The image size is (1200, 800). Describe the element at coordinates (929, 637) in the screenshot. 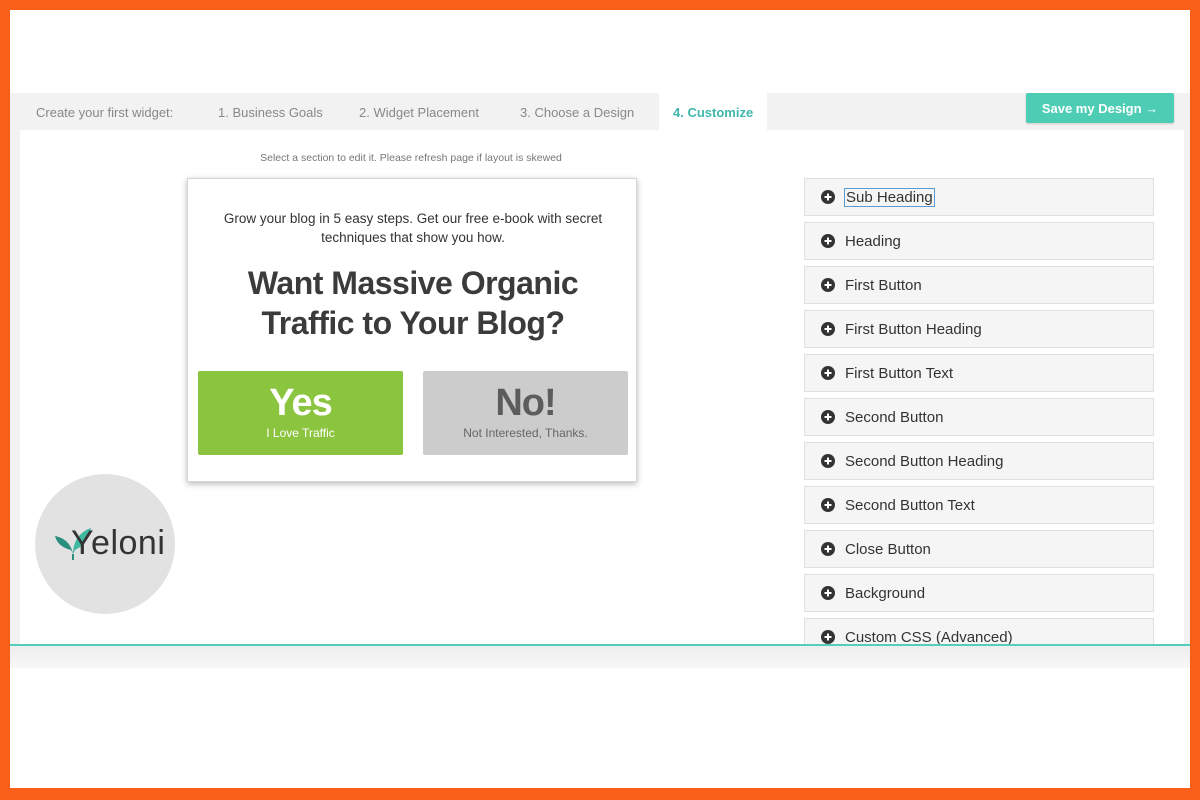

I see `section-label: Custom CSS (Advanced)` at that location.